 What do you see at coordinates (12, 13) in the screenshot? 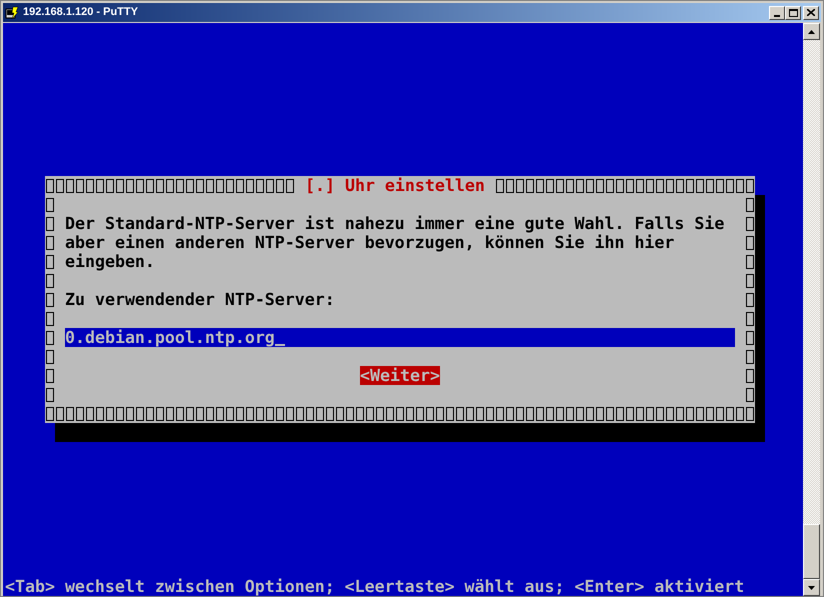
I see `terminal-icon` at bounding box center [12, 13].